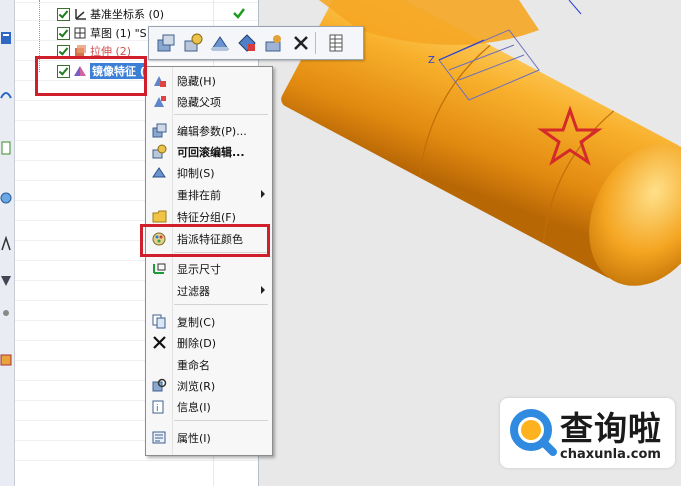 The image size is (681, 486). What do you see at coordinates (209, 194) in the screenshot?
I see `menu-item-reorder-before: 重排在前` at bounding box center [209, 194].